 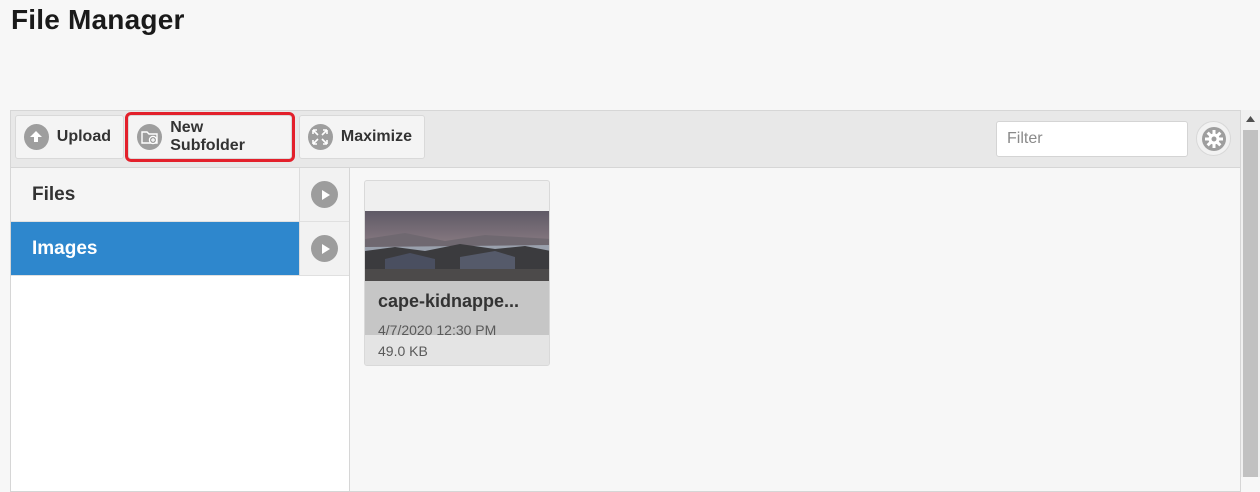 I want to click on toolbar: Upload New Subfolder Maximize Filter, so click(x=625, y=139).